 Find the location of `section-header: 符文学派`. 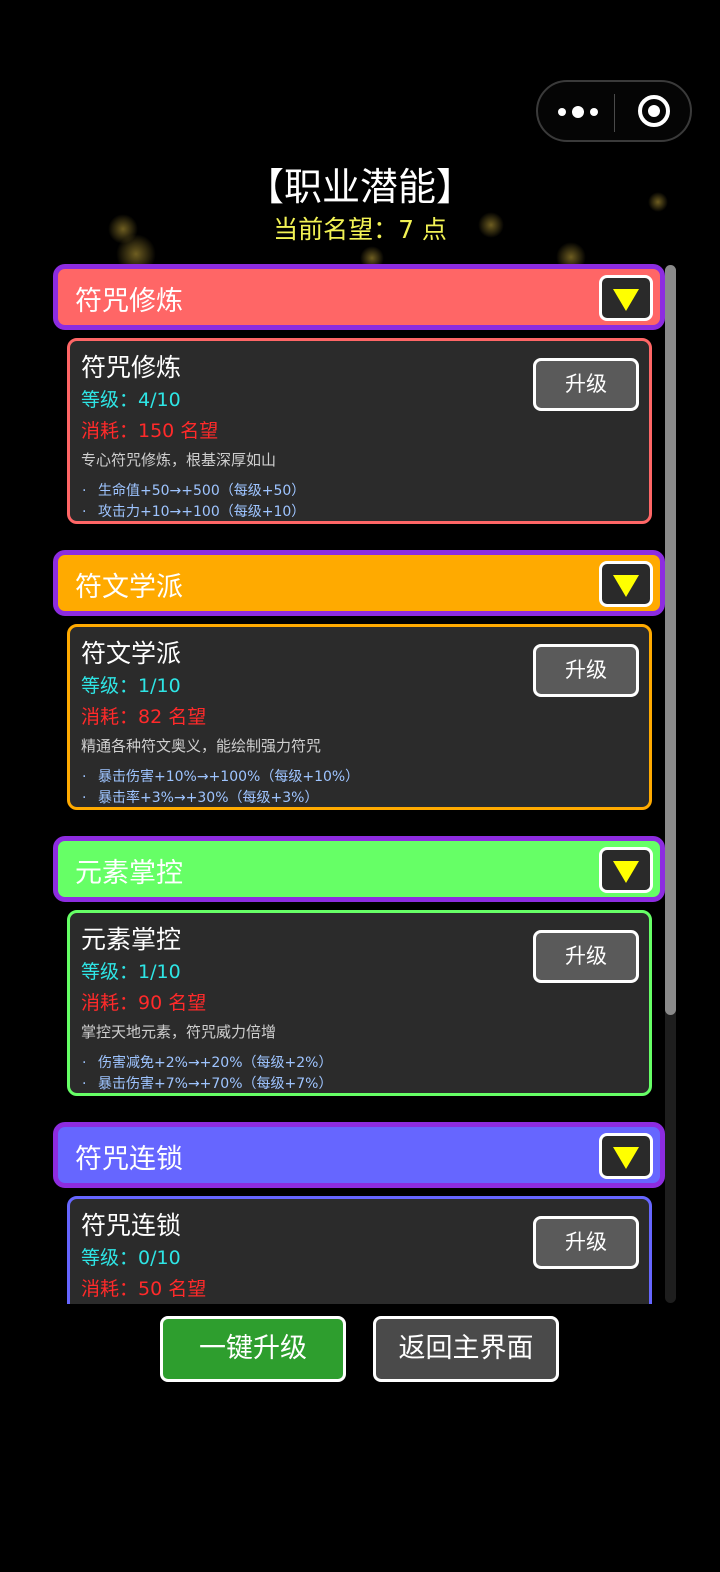

section-header: 符文学派 is located at coordinates (359, 583).